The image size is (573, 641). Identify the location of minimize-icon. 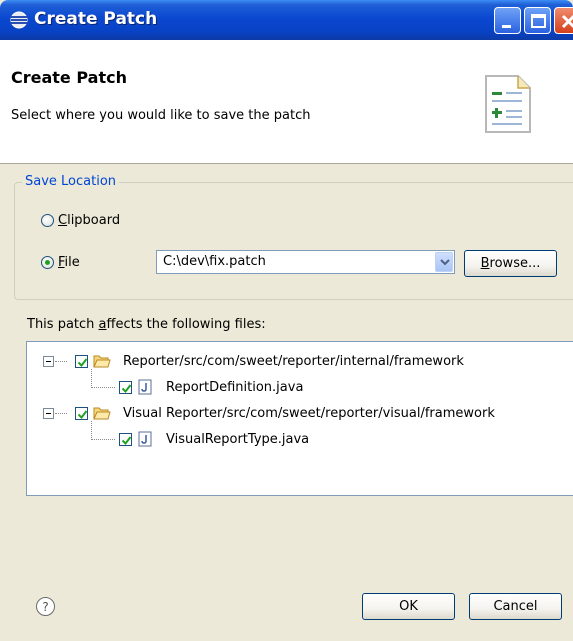
(506, 26).